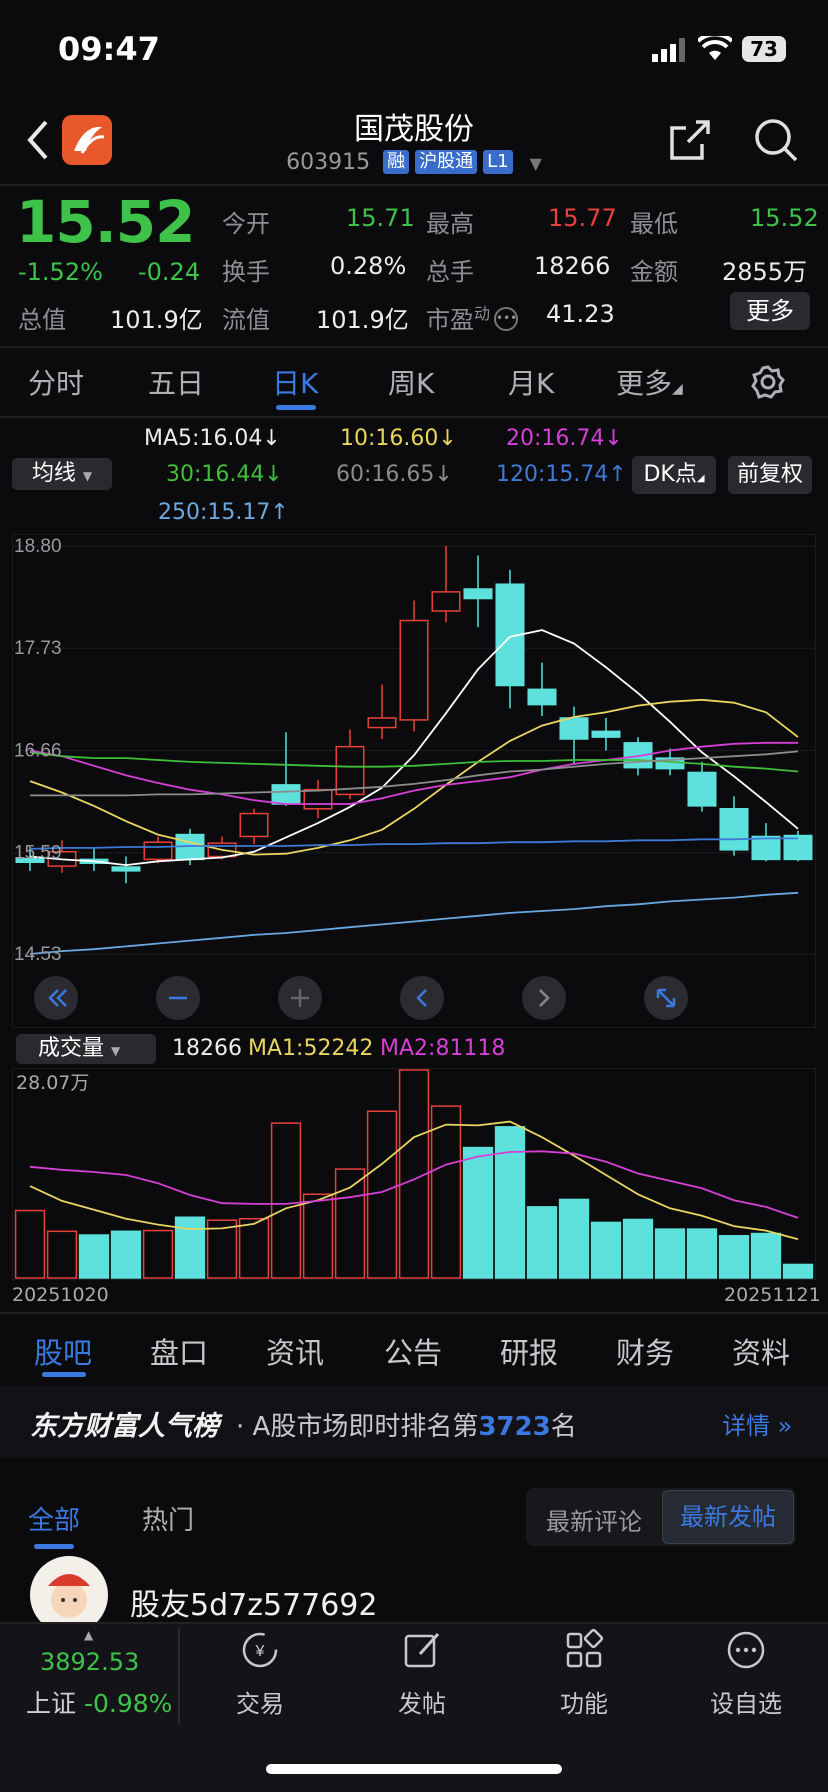 The height and width of the screenshot is (1792, 828). What do you see at coordinates (99, 1702) in the screenshot?
I see `index-change: 上证 -0.98%` at bounding box center [99, 1702].